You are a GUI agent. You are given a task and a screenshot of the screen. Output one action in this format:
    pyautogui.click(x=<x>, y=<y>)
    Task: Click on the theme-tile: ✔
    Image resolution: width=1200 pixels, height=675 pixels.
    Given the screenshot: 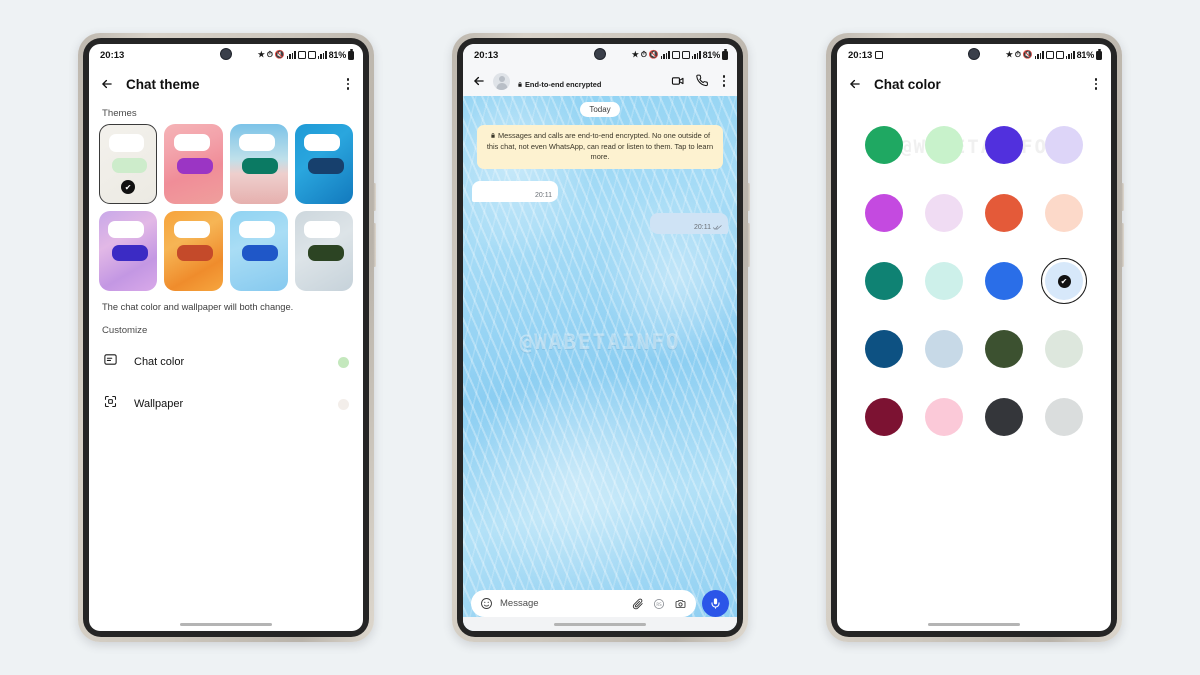 What is the action you would take?
    pyautogui.click(x=128, y=164)
    